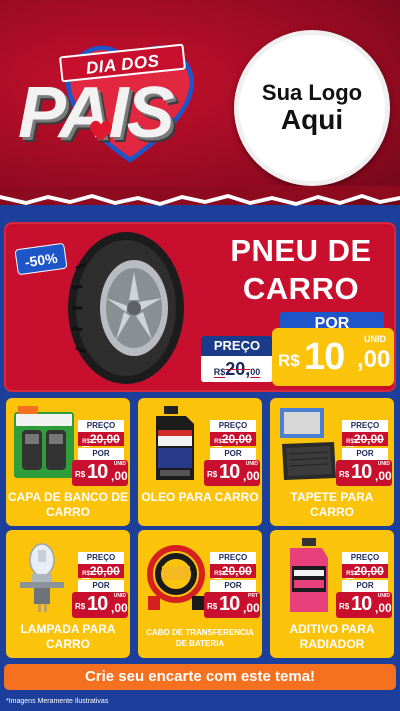 This screenshot has height=711, width=400. Describe the element at coordinates (374, 359) in the screenshot. I see `featured-new-cents: ,00` at that location.